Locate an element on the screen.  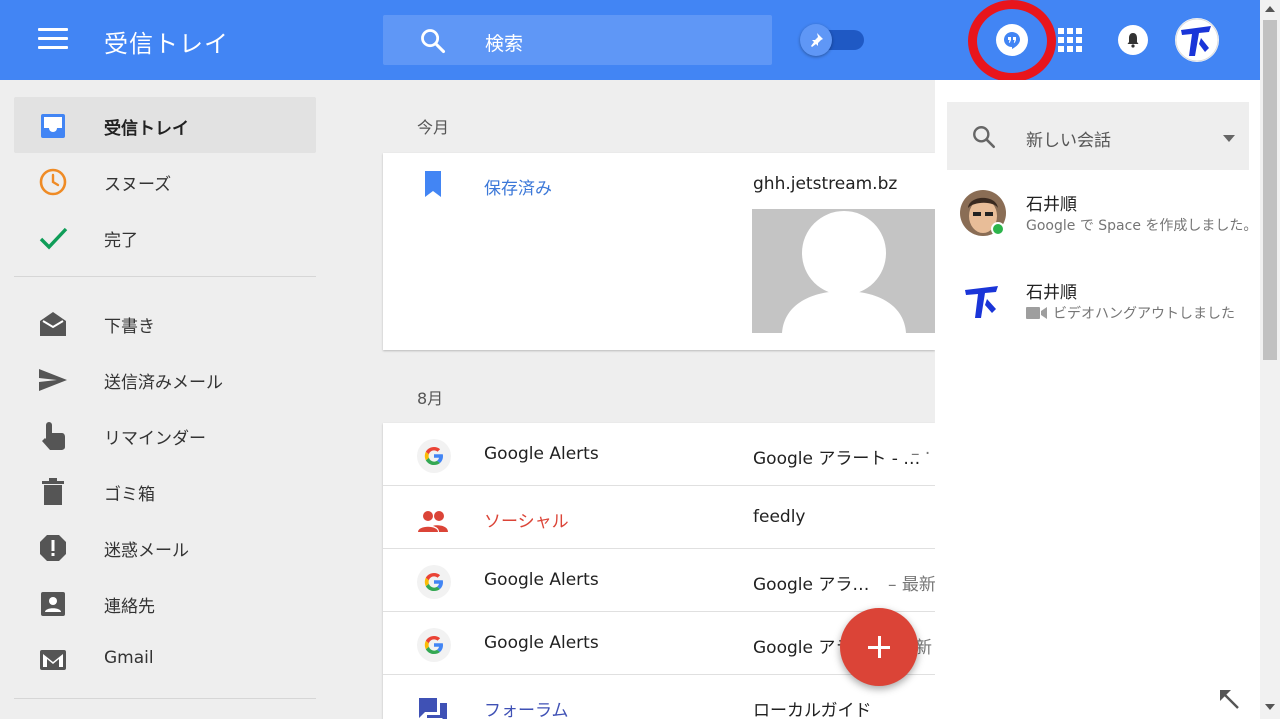
new-conversation-label: 新しい会話 is located at coordinates (1068, 141).